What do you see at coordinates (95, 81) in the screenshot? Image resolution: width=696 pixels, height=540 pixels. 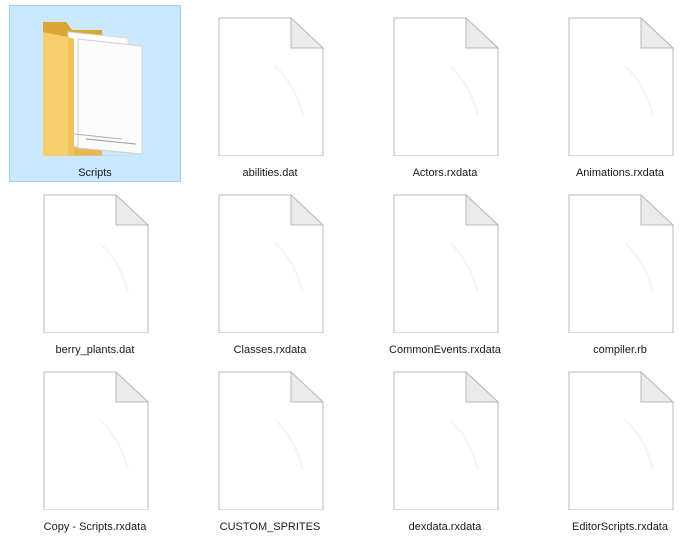 I see `folder-icon` at bounding box center [95, 81].